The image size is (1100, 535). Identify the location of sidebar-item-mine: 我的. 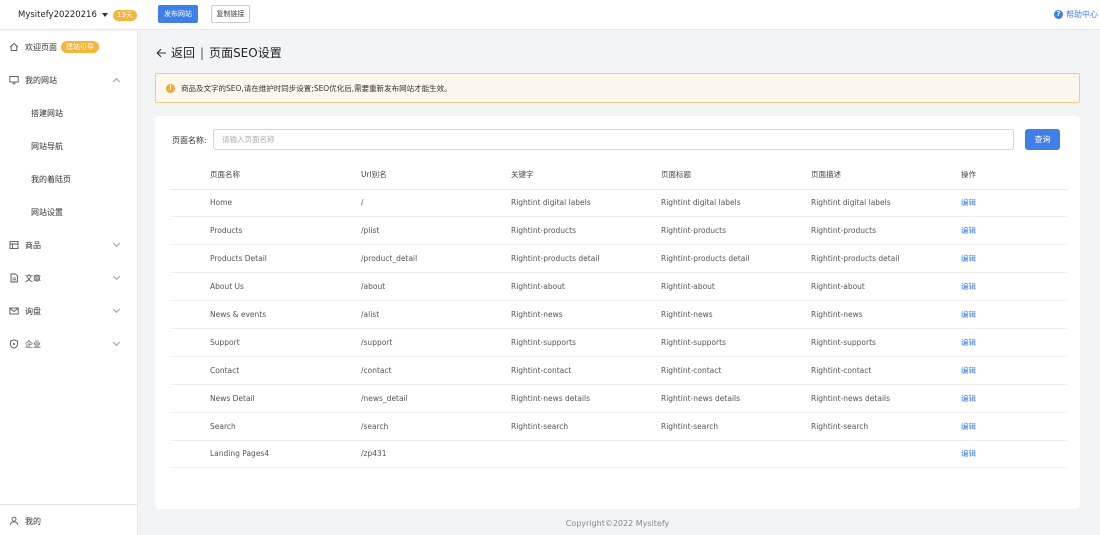
(68, 521).